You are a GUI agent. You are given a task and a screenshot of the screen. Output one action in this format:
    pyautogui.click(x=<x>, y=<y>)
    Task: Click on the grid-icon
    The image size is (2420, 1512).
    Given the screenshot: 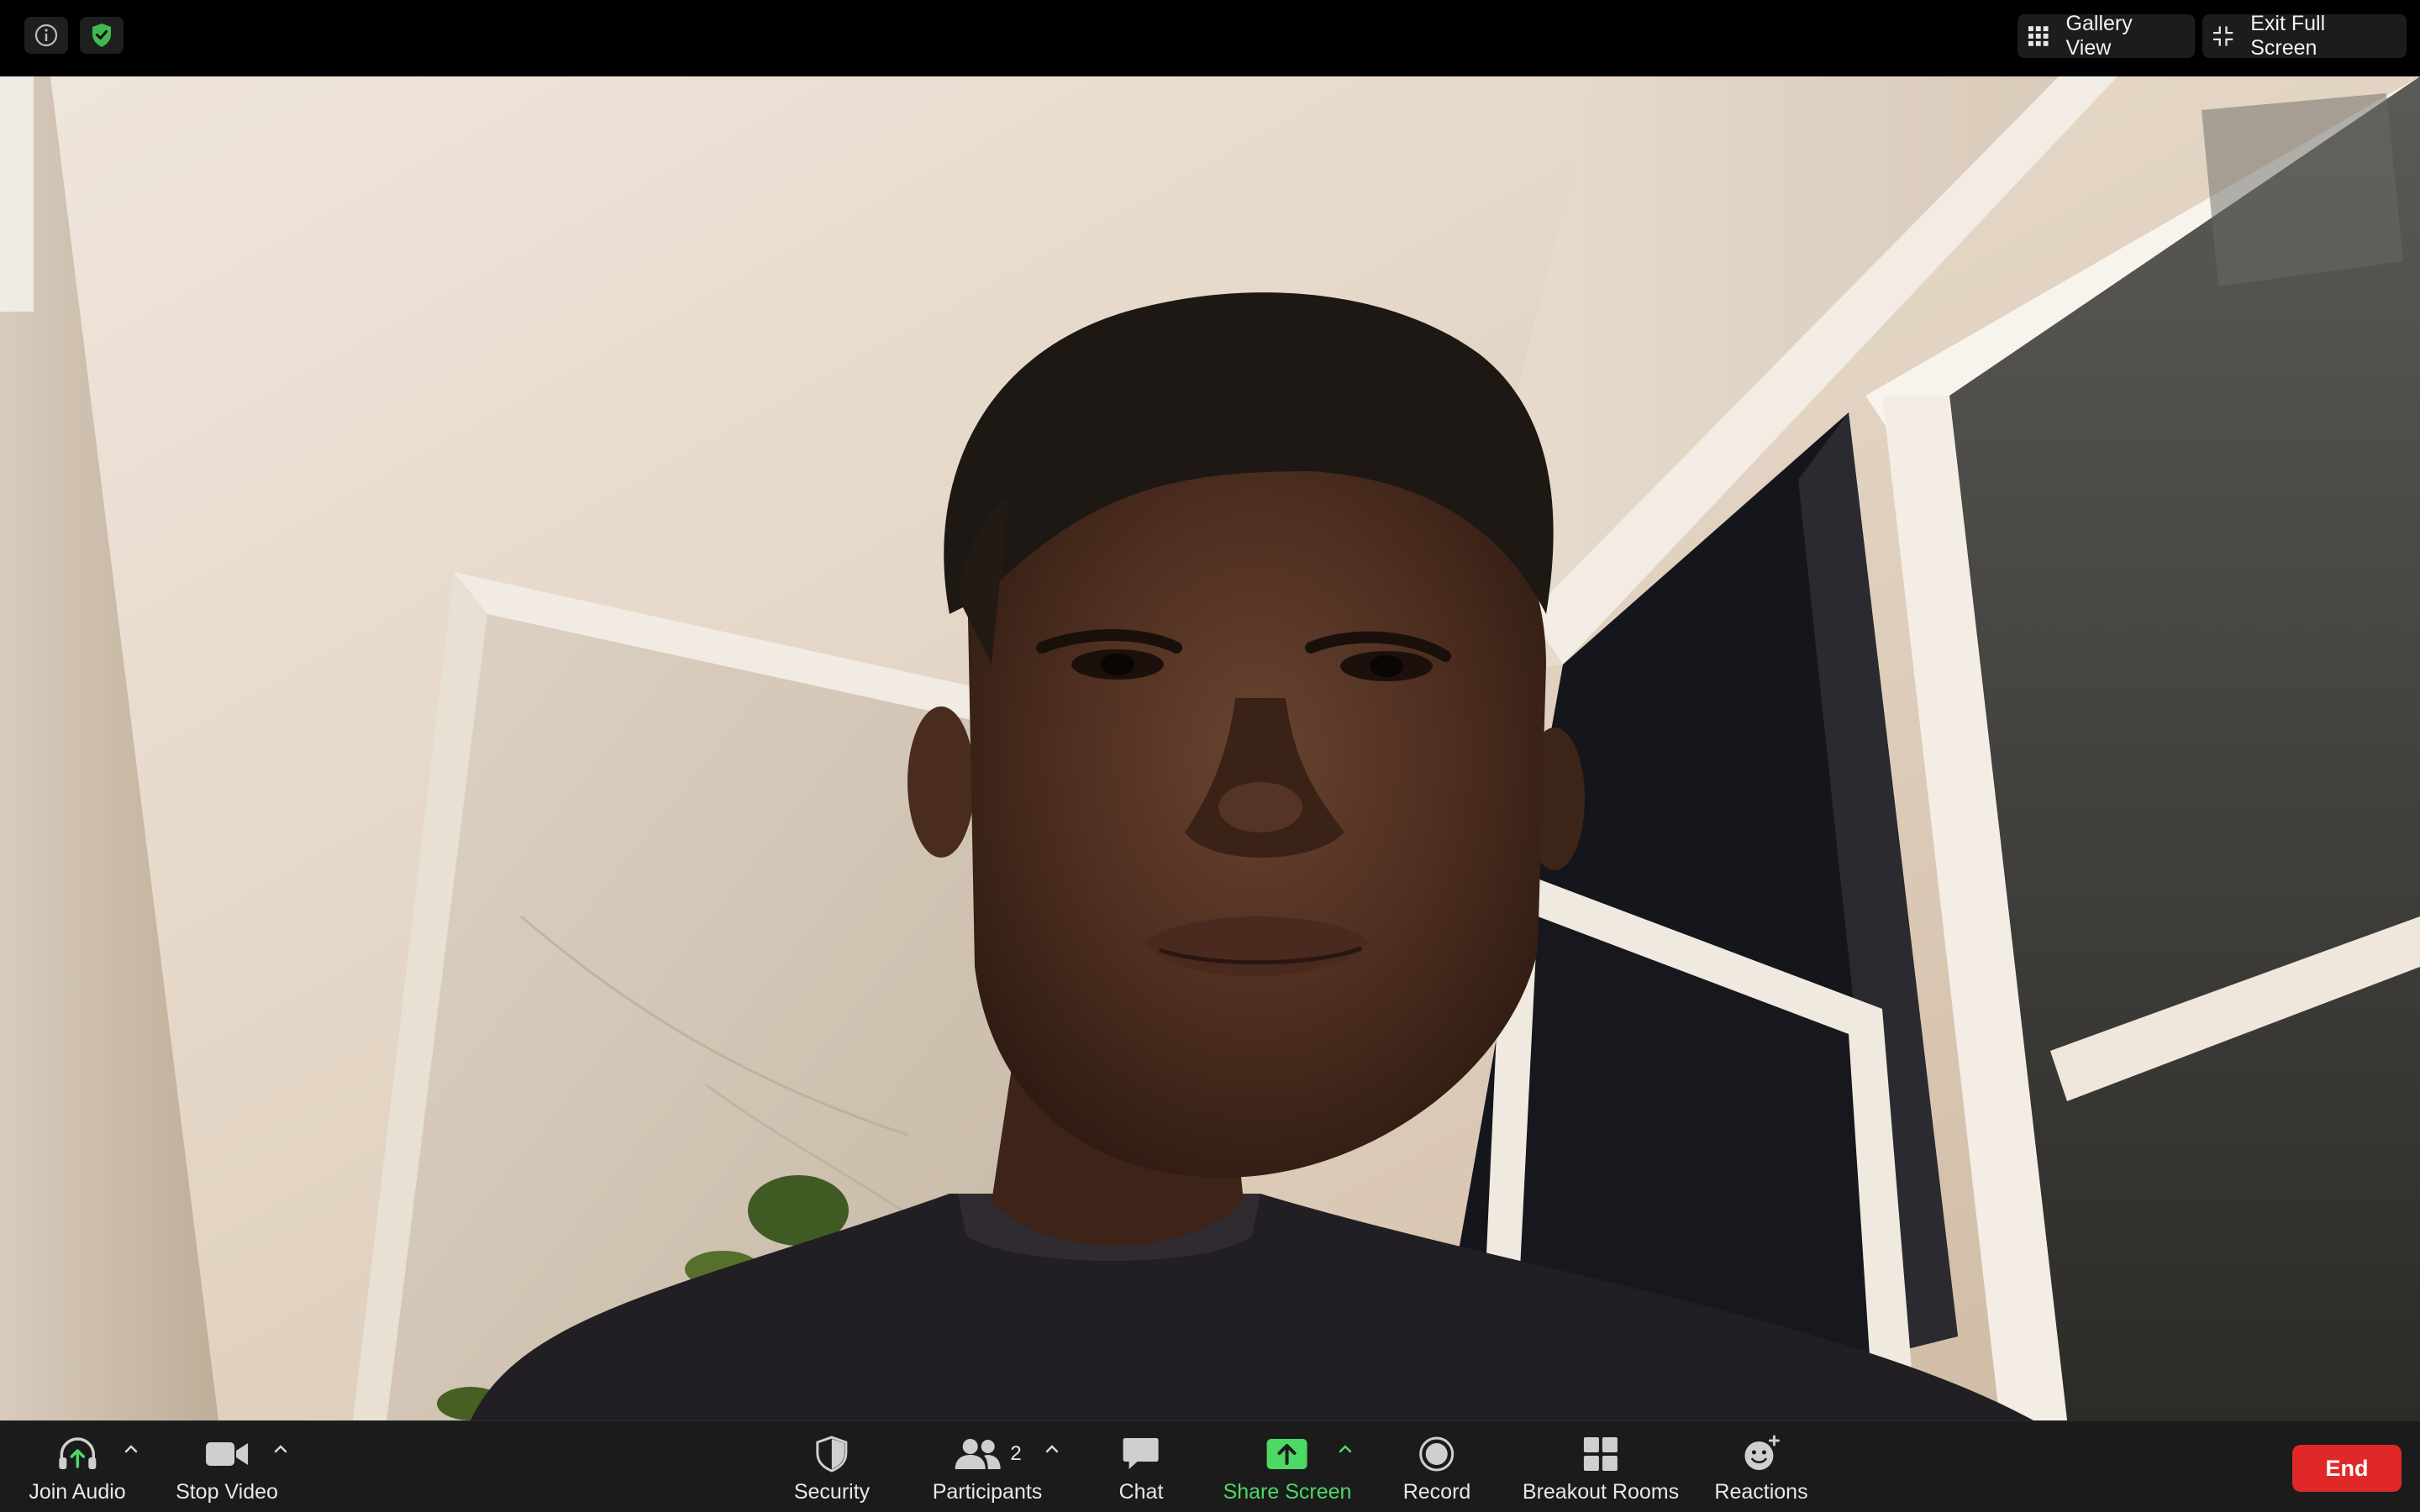 What is the action you would take?
    pyautogui.click(x=2039, y=36)
    